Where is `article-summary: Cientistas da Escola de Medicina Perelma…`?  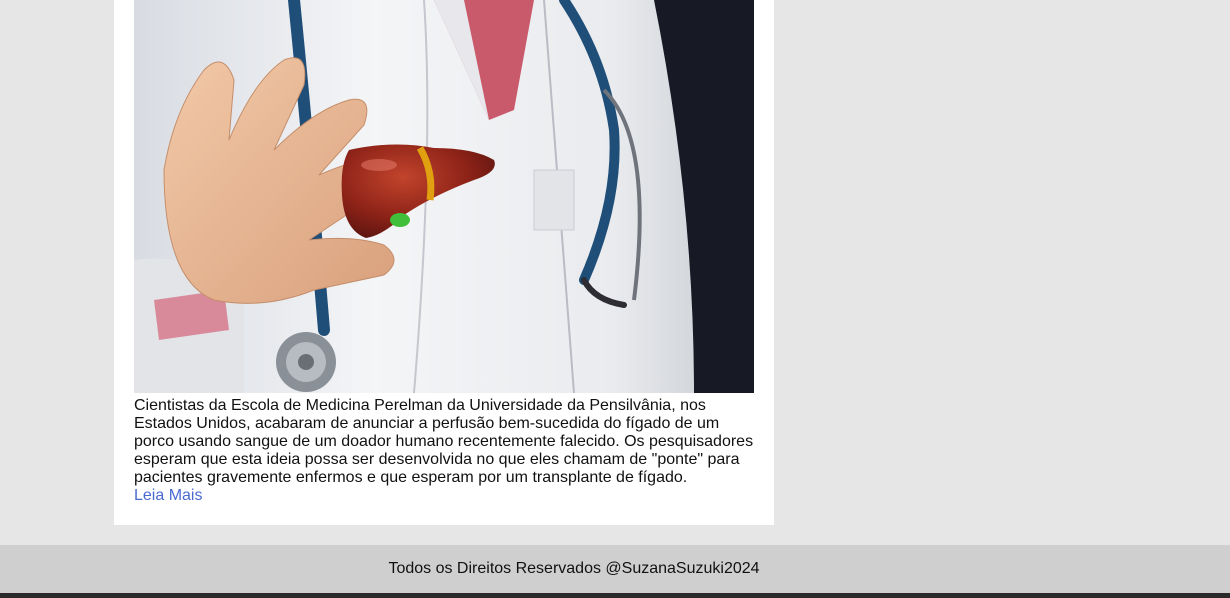 article-summary: Cientistas da Escola de Medicina Perelma… is located at coordinates (444, 441).